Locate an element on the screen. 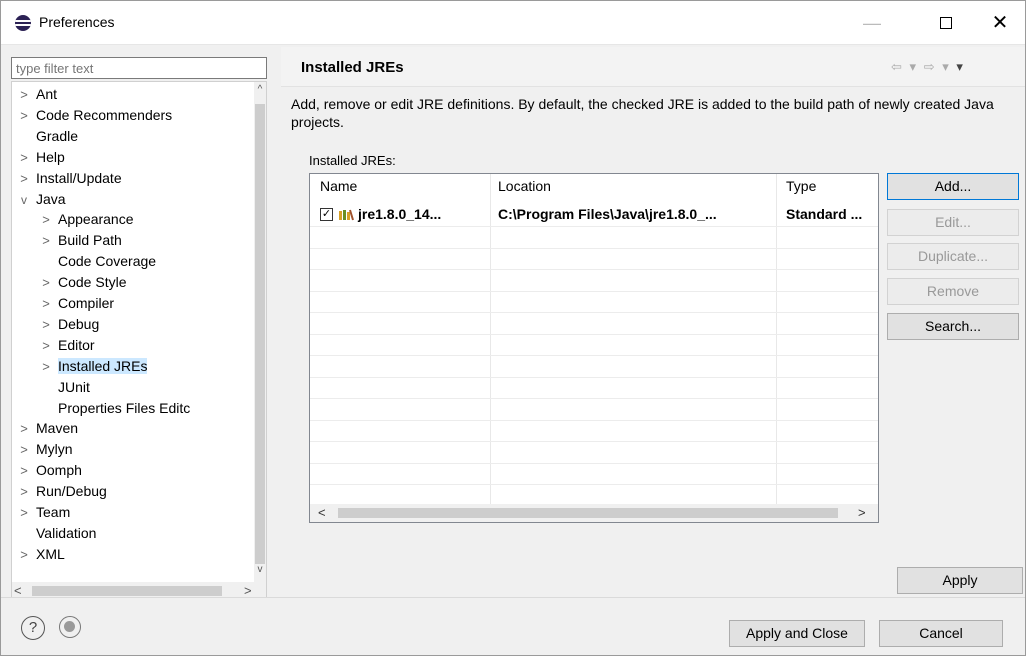  tree-item-label: Code Style is located at coordinates (92, 282).